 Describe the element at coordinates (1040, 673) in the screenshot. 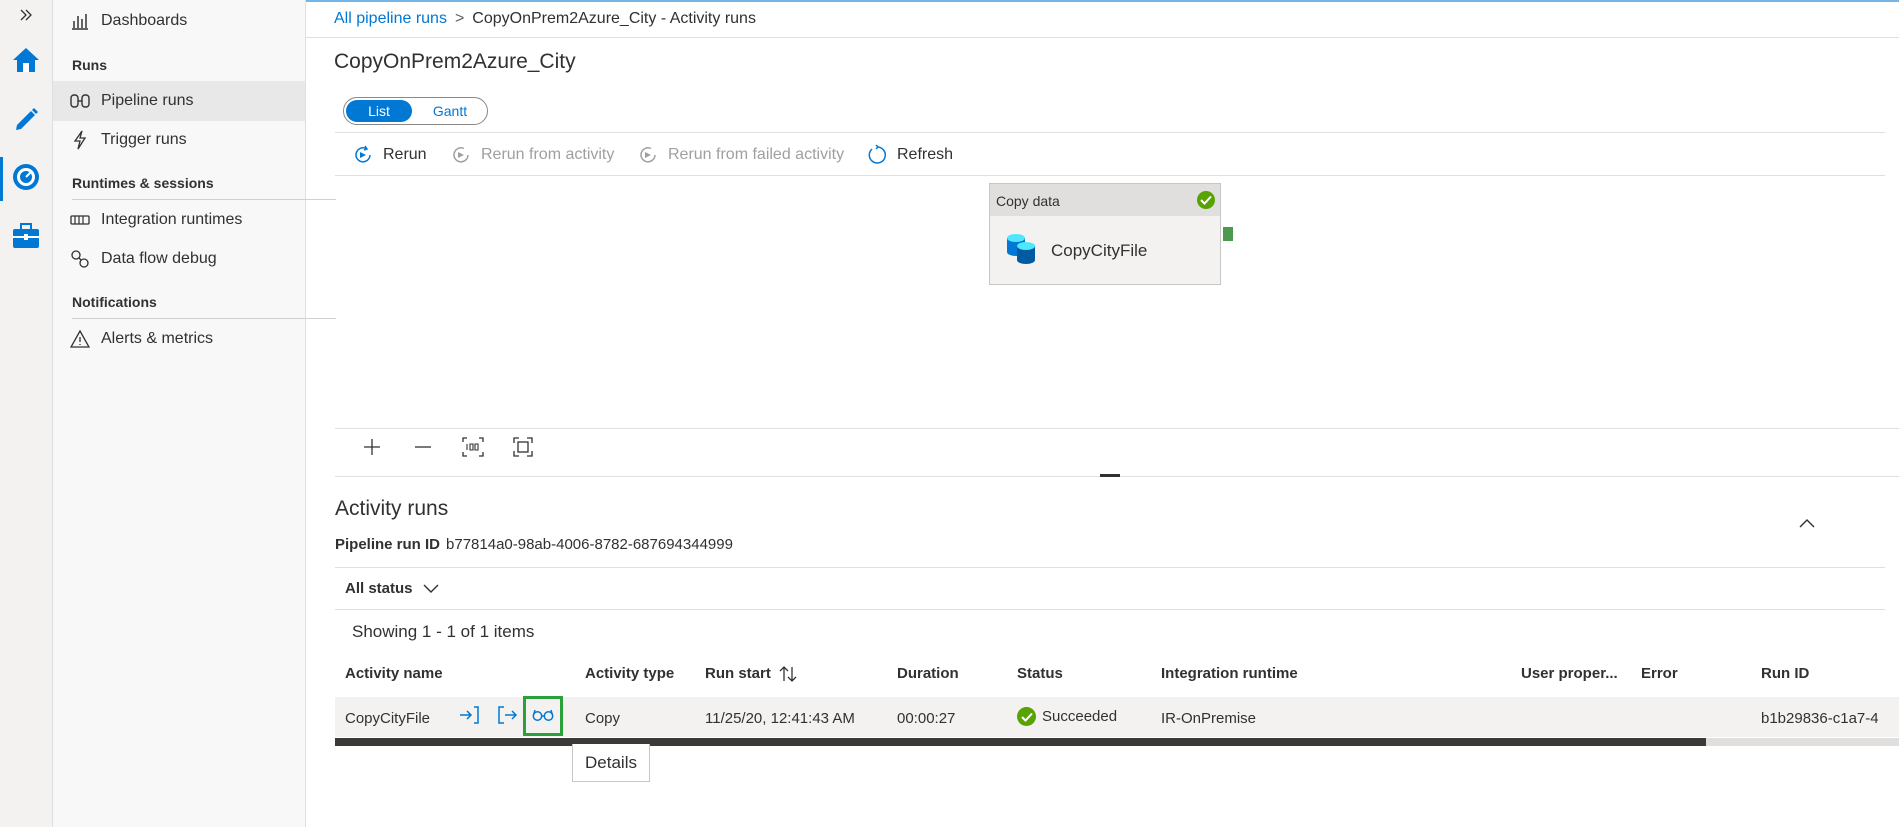

I see `column-header-status: Status` at that location.